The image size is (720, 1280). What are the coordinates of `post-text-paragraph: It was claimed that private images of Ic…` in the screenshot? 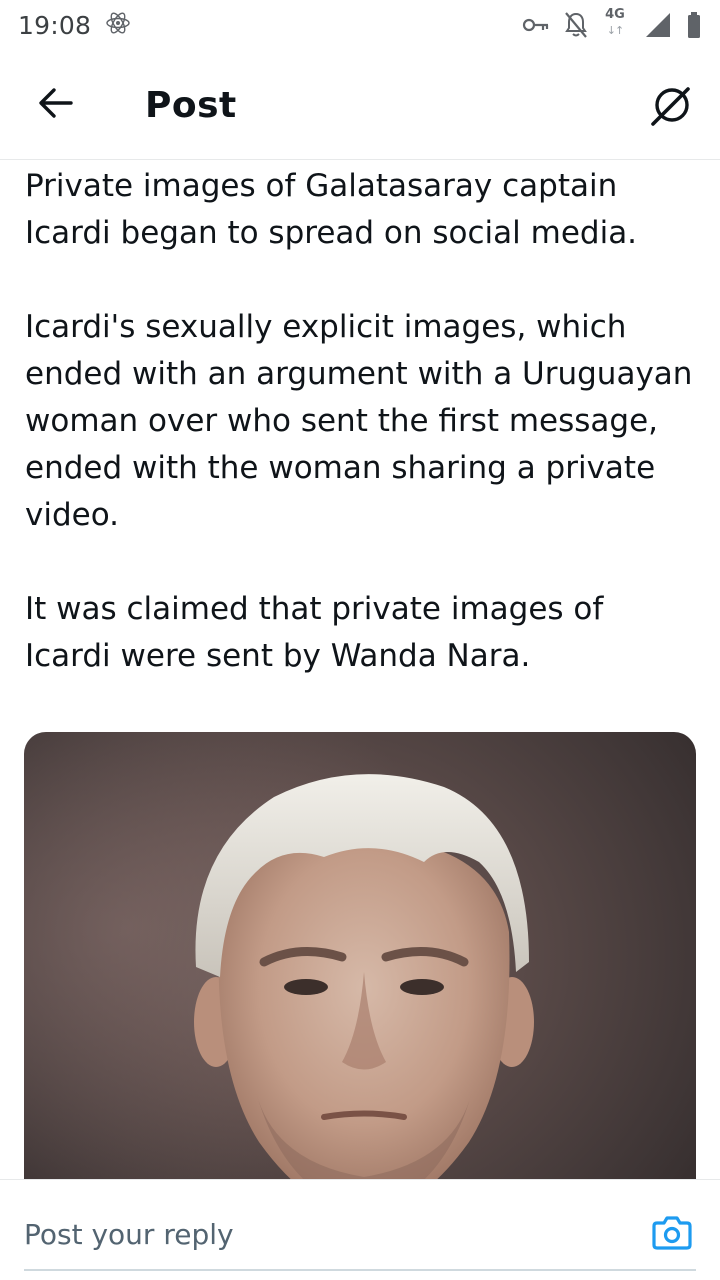 It's located at (314, 632).